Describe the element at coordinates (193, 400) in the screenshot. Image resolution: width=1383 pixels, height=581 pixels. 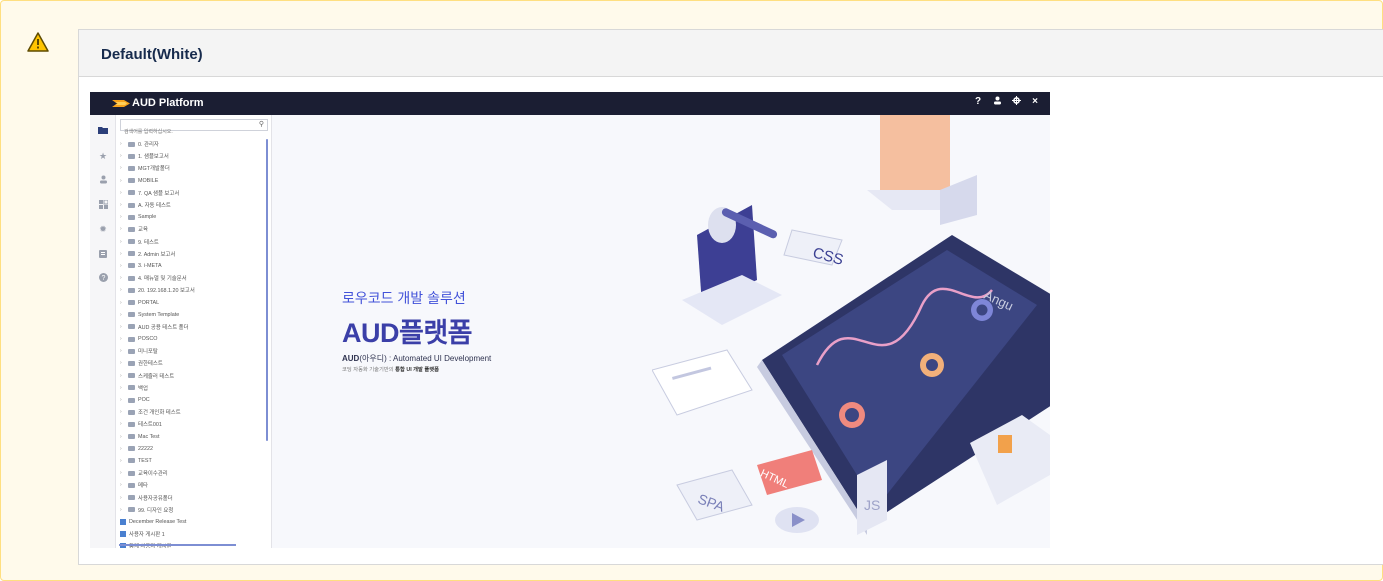
I see `tree-folder-item: › POC` at that location.